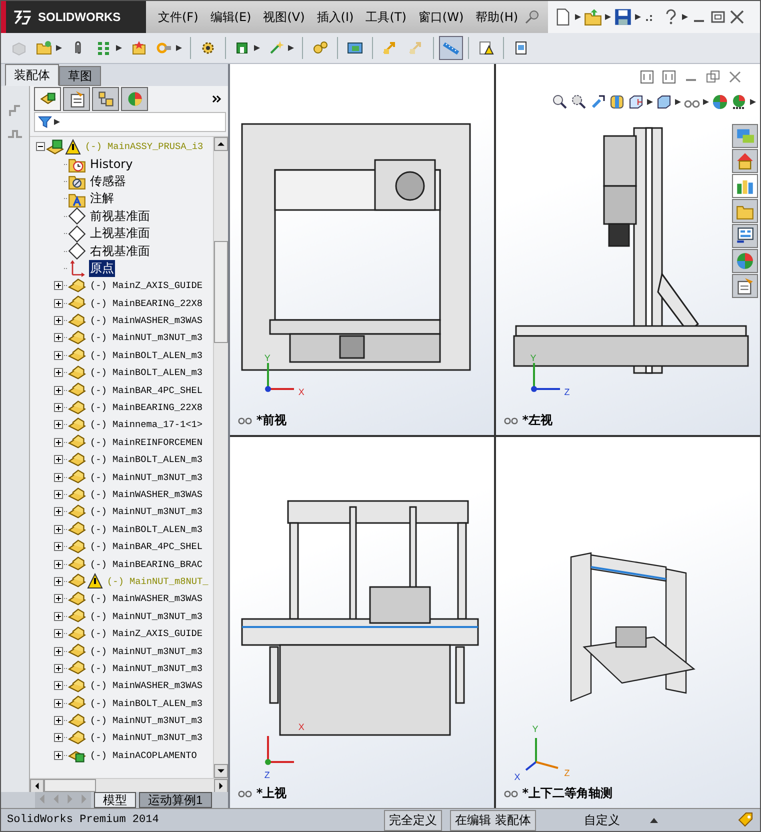 Image resolution: width=761 pixels, height=832 pixels. Describe the element at coordinates (221, 144) in the screenshot. I see `scroll-up-icon` at that location.